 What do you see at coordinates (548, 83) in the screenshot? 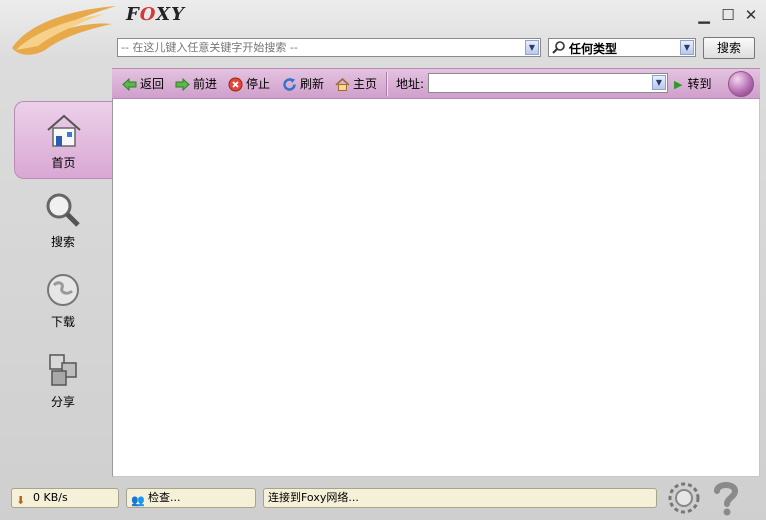
I see `address-field: ▼` at bounding box center [548, 83].